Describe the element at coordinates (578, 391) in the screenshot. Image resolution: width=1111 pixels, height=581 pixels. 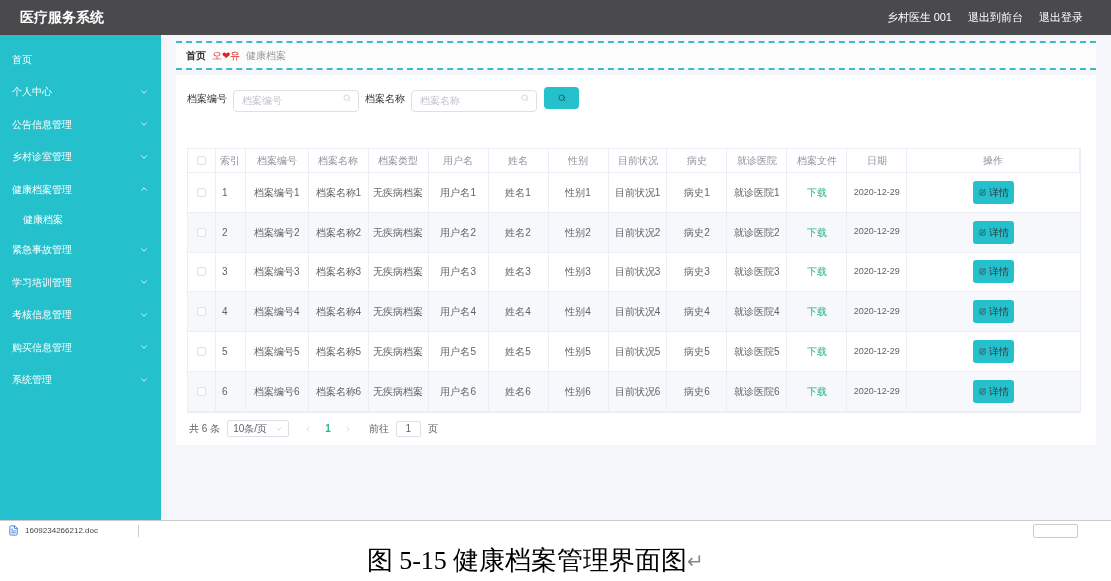
I see `table-cell-text: 性别6` at that location.